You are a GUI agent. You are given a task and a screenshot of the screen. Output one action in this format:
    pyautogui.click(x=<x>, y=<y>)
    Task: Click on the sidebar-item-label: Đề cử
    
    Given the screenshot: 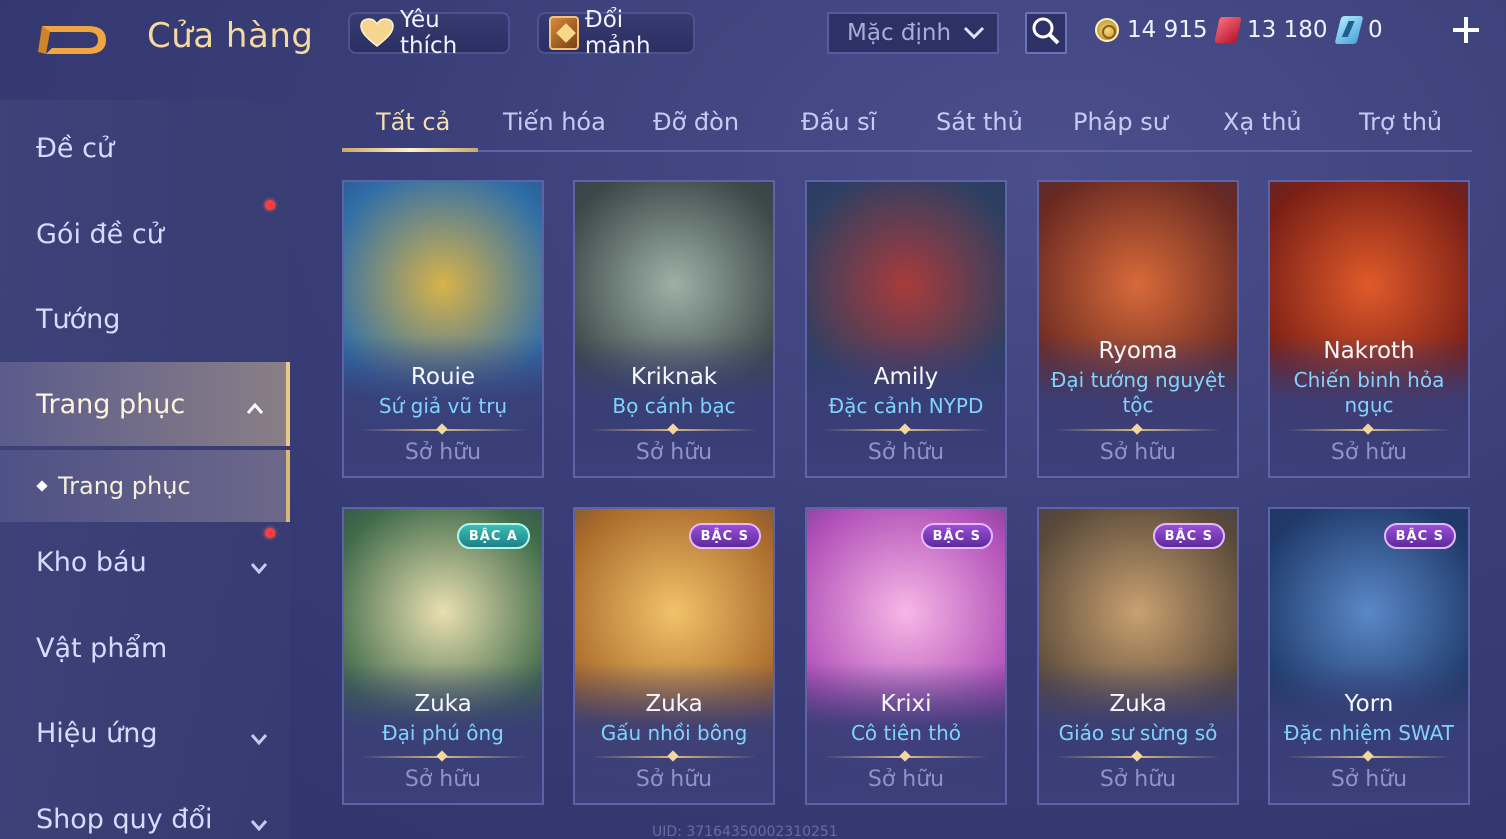 What is the action you would take?
    pyautogui.click(x=75, y=148)
    